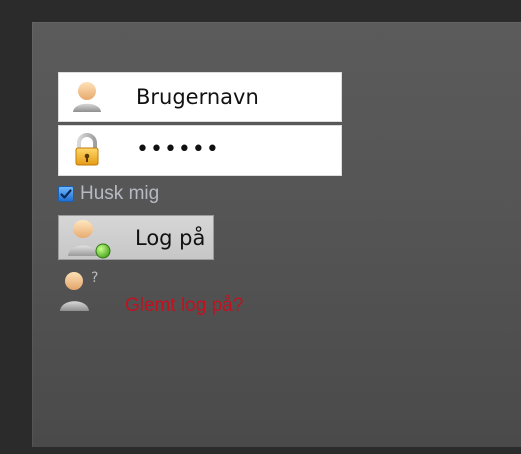 The width and height of the screenshot is (521, 454). I want to click on user-question-icon: ?, so click(87, 293).